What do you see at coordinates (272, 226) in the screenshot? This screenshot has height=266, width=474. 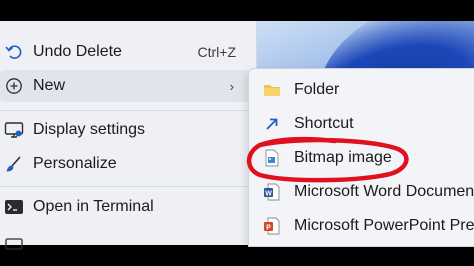 I see `powerpoint-document-icon: P` at bounding box center [272, 226].